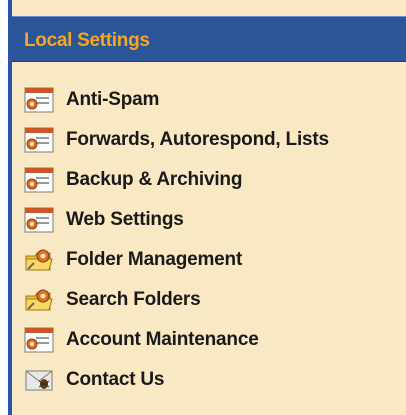 The image size is (406, 415). What do you see at coordinates (39, 380) in the screenshot?
I see `envelope-bug-icon` at bounding box center [39, 380].